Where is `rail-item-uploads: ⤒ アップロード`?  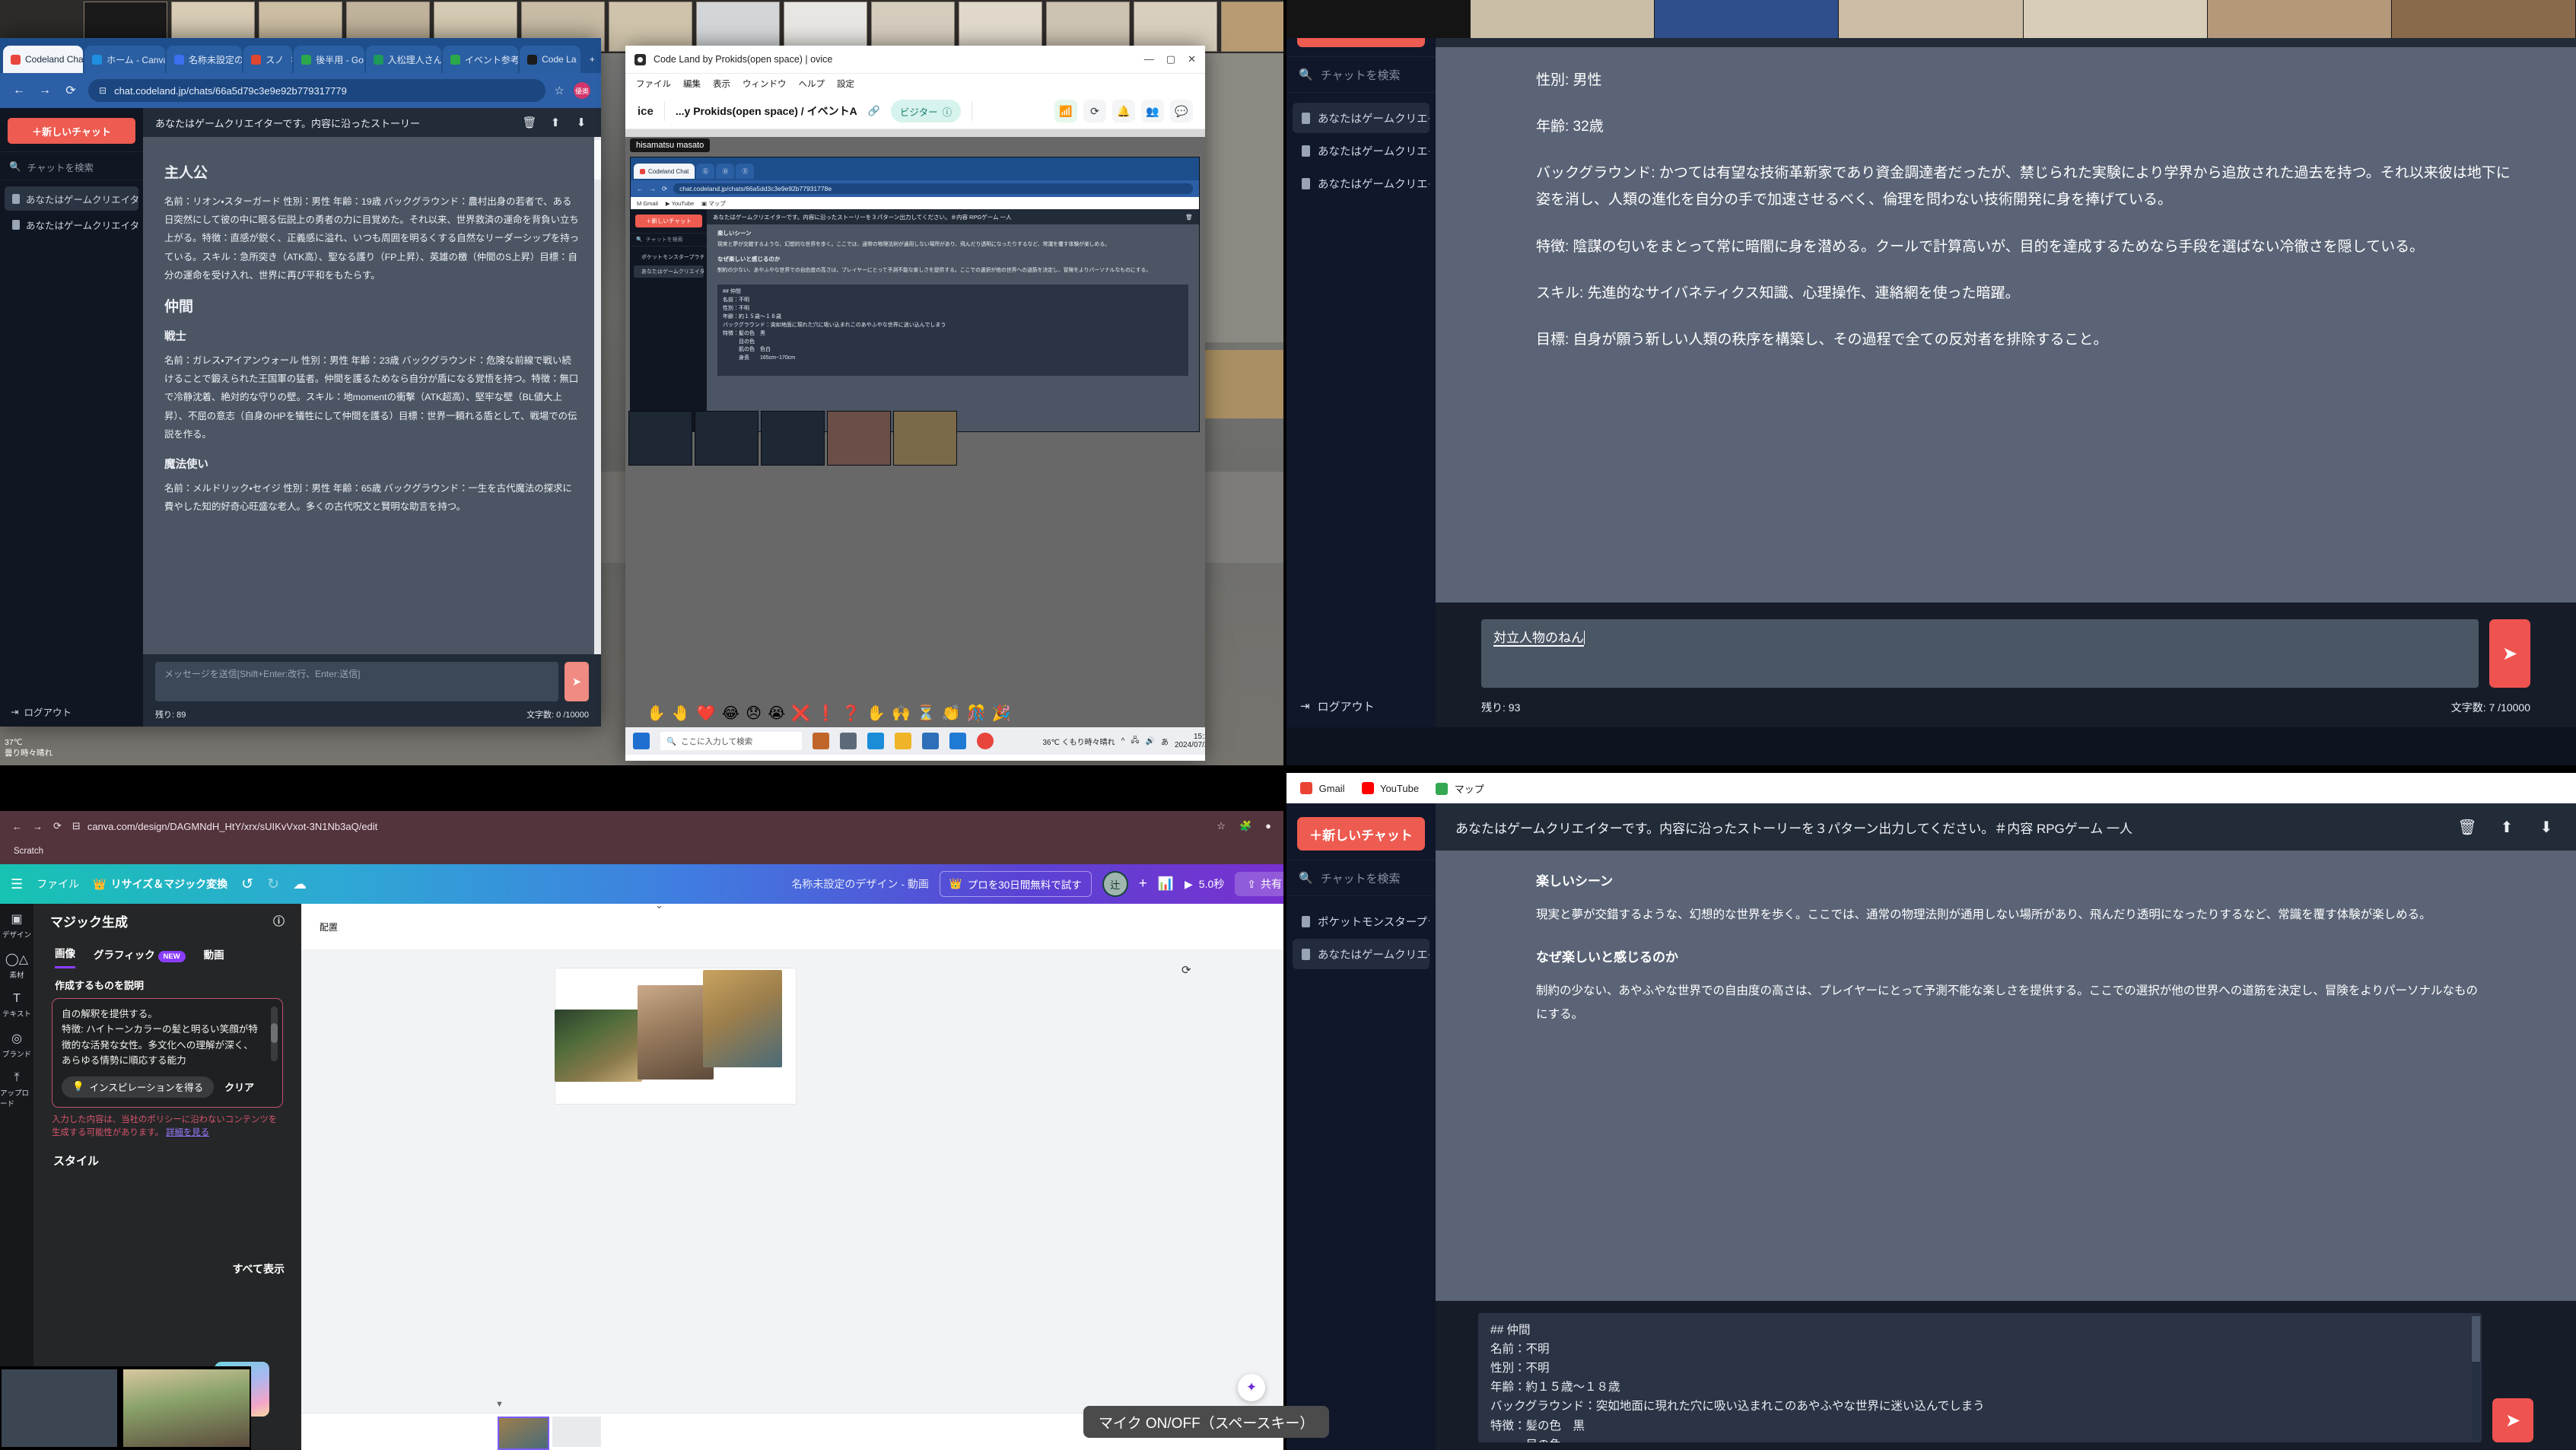
rail-item-uploads: ⤒ アップロード is located at coordinates (16, 1090).